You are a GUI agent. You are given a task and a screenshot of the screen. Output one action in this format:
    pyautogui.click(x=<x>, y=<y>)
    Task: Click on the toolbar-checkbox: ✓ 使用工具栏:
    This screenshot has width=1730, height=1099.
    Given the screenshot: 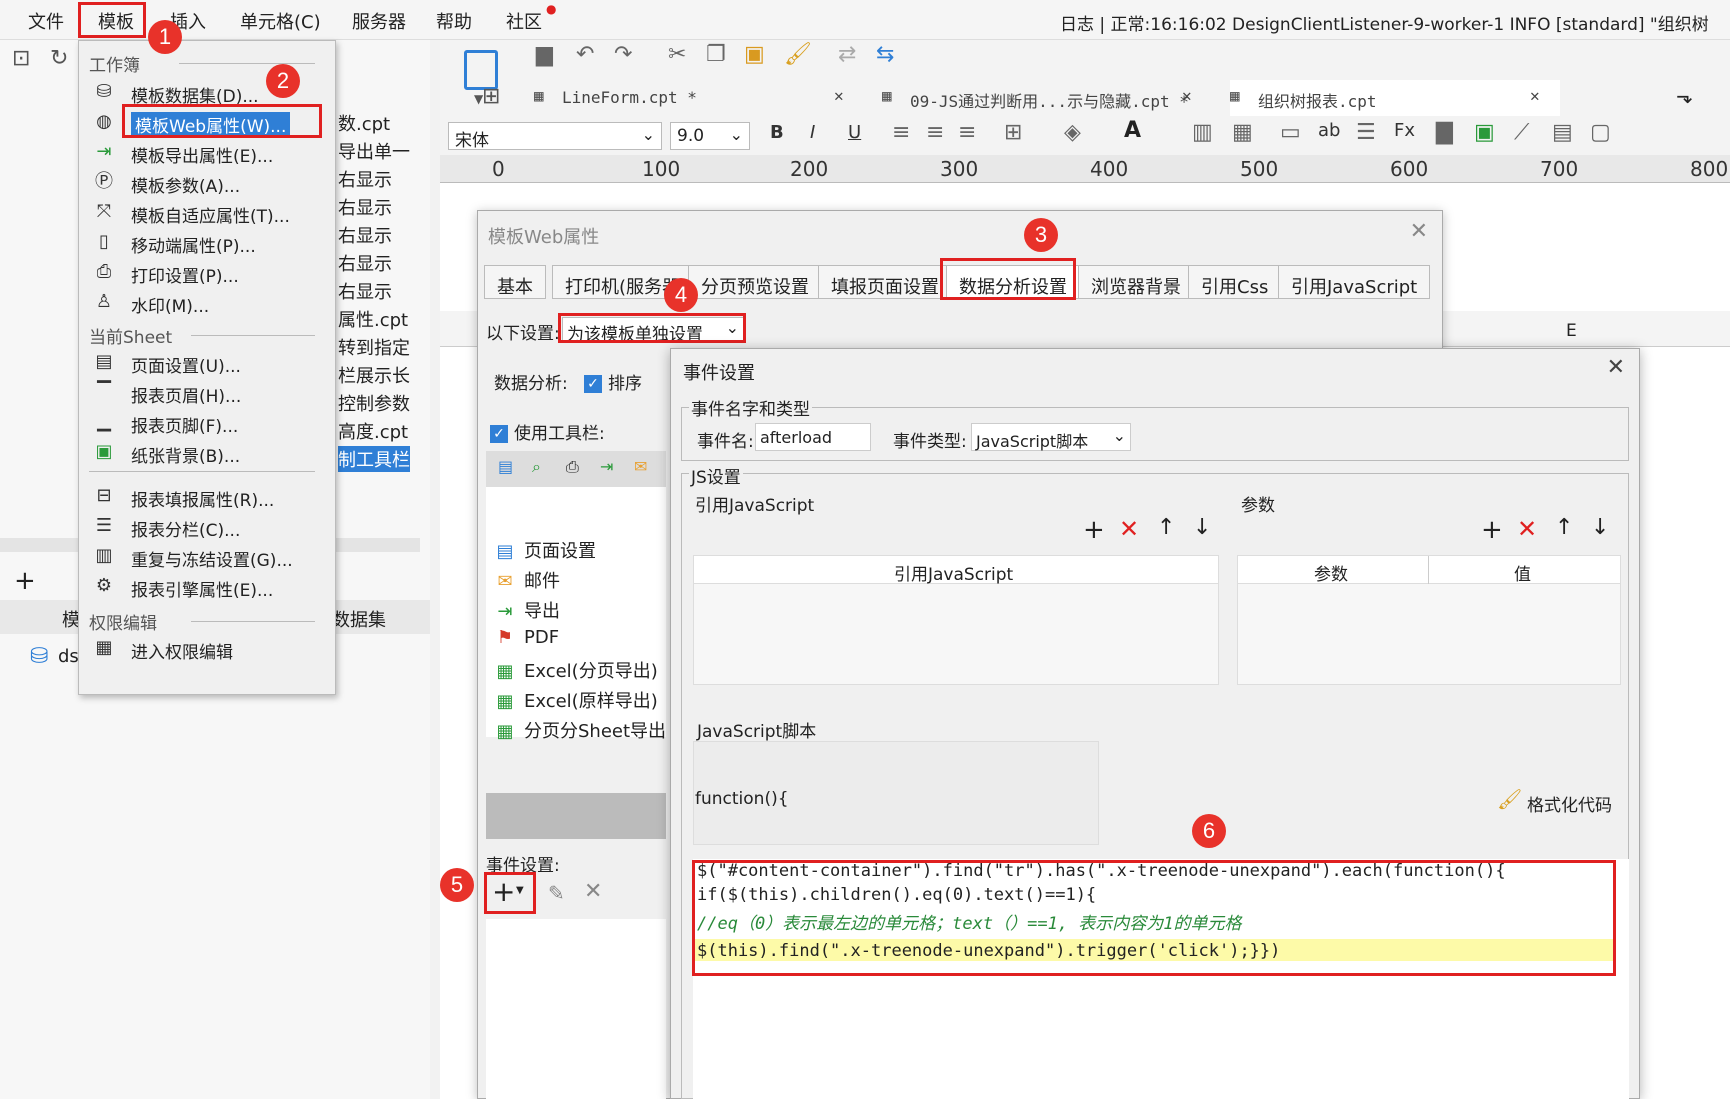 What is the action you would take?
    pyautogui.click(x=547, y=431)
    